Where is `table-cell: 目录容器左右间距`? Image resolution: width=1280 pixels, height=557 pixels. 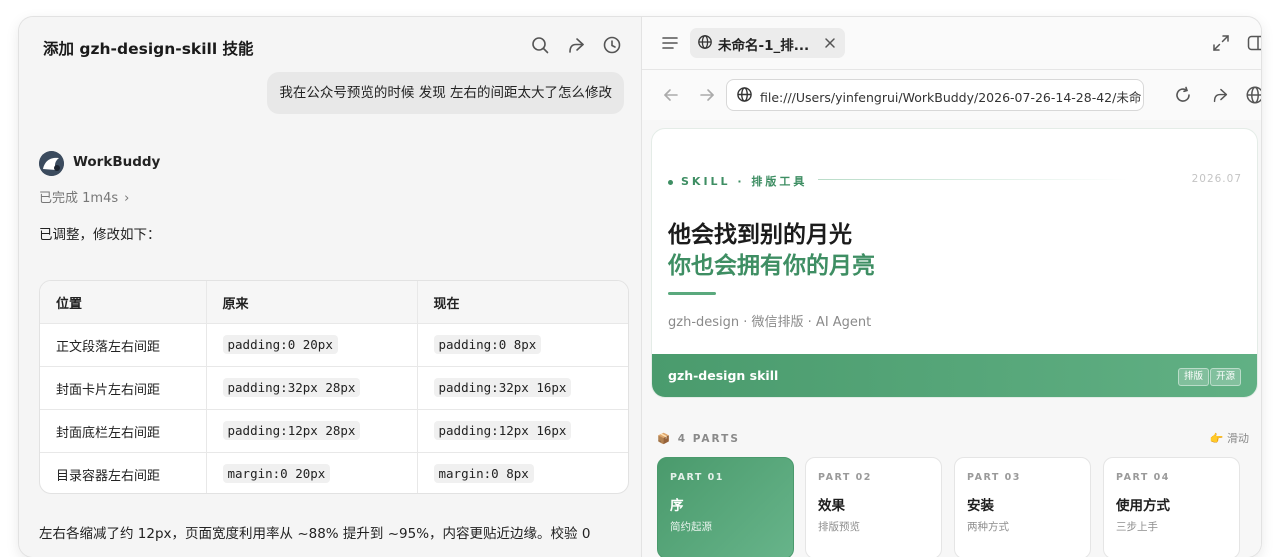 table-cell: 目录容器左右间距 is located at coordinates (123, 472).